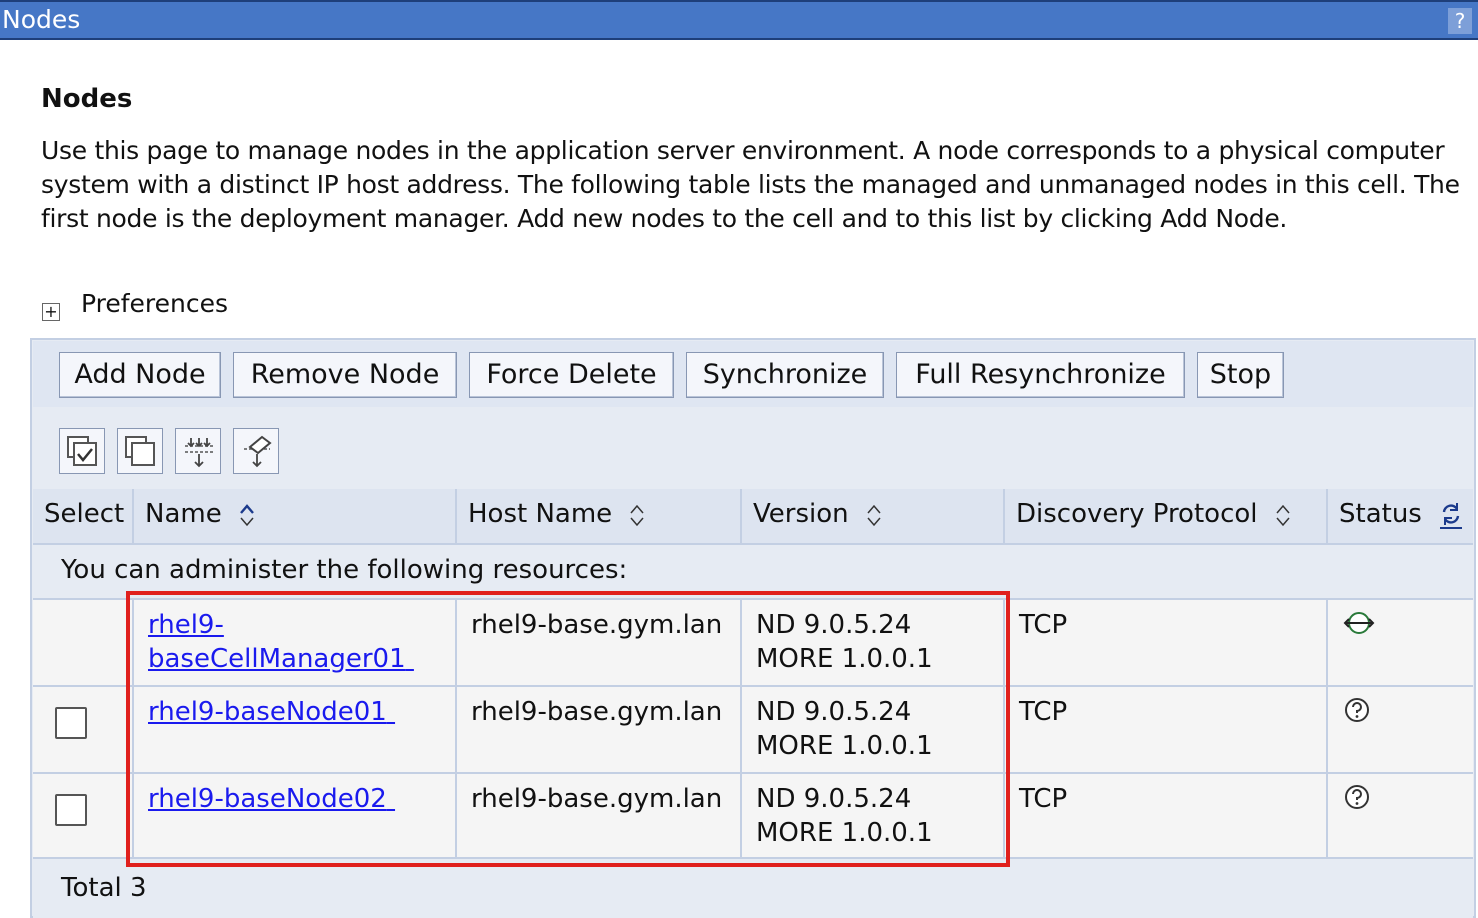  I want to click on column-header-discovery-protocol: Discovery Protocol, so click(1166, 516).